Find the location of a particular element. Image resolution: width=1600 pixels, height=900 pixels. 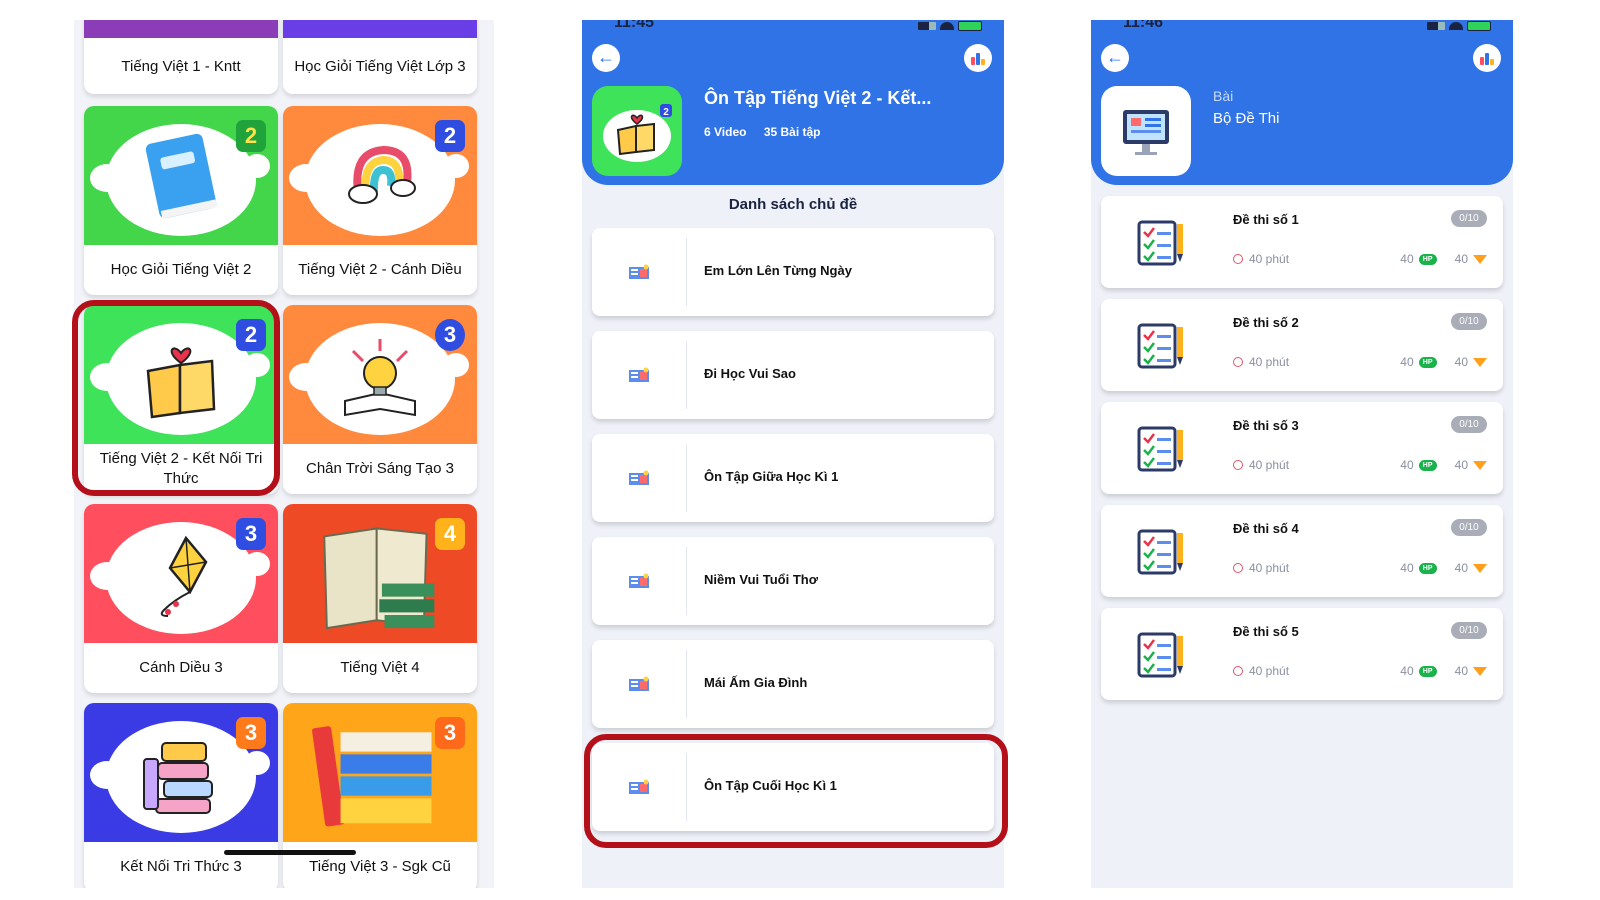

course-card-ket-noi-tri-thuc-3: 3 Kết Nối Tri Thức 3 is located at coordinates (181, 795).